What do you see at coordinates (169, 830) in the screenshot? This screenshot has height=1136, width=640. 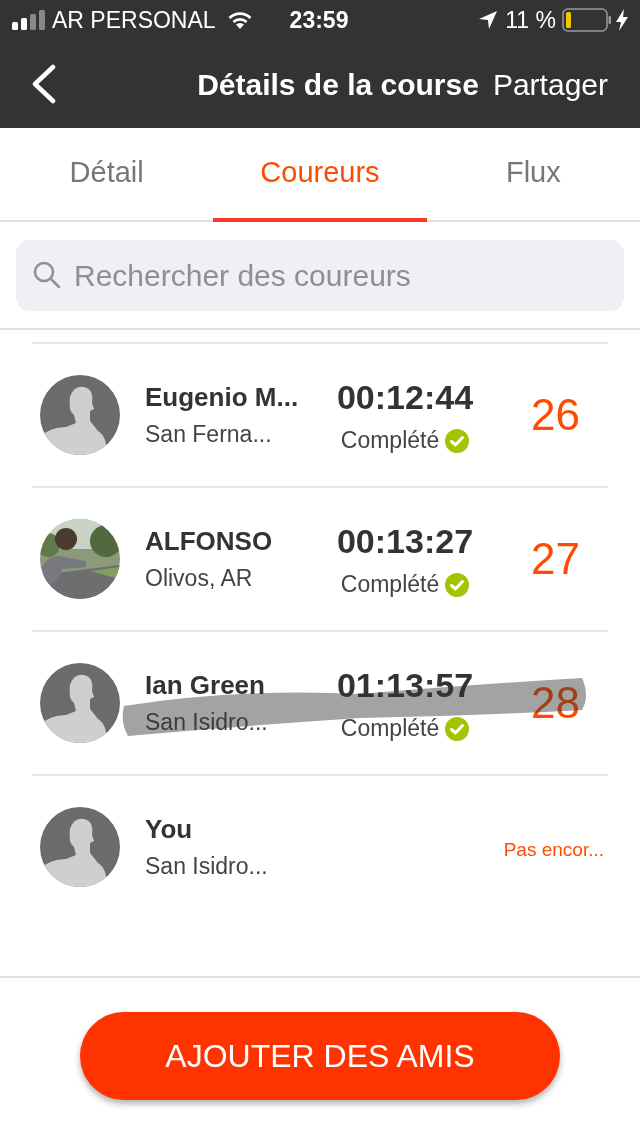 I see `runner-name: You` at bounding box center [169, 830].